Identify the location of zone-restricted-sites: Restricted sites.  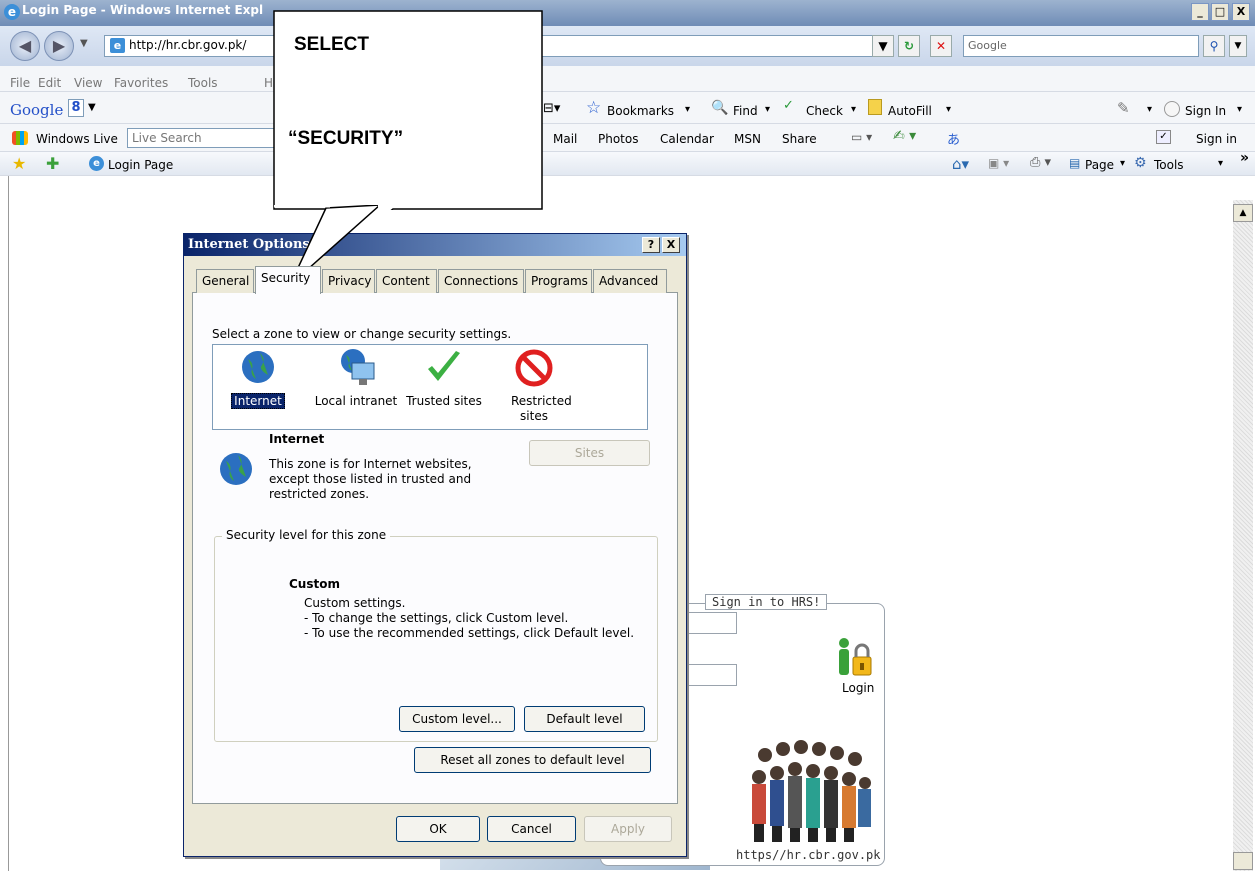
(534, 387).